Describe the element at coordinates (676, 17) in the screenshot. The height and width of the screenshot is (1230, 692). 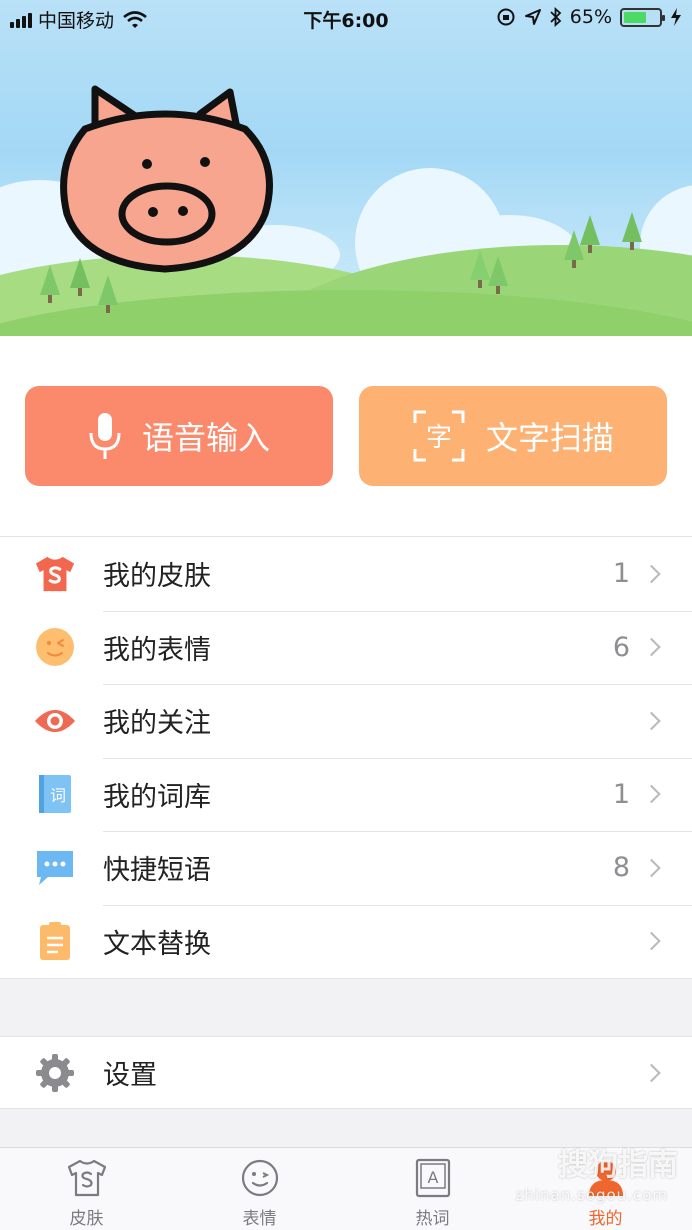
I see `charging-bolt-icon` at that location.